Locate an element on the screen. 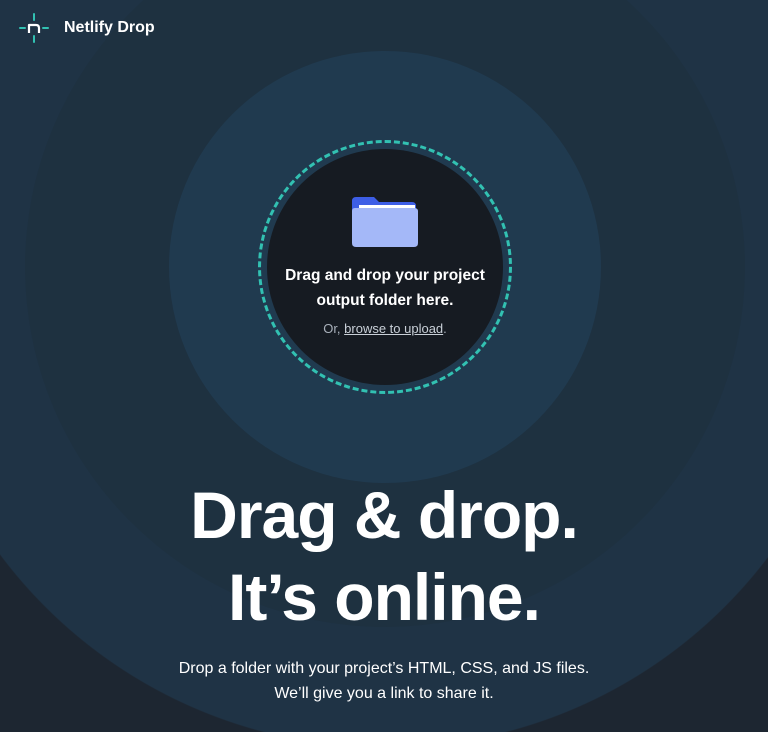 Image resolution: width=768 pixels, height=732 pixels. dropzone-sub-suffix: . is located at coordinates (445, 328).